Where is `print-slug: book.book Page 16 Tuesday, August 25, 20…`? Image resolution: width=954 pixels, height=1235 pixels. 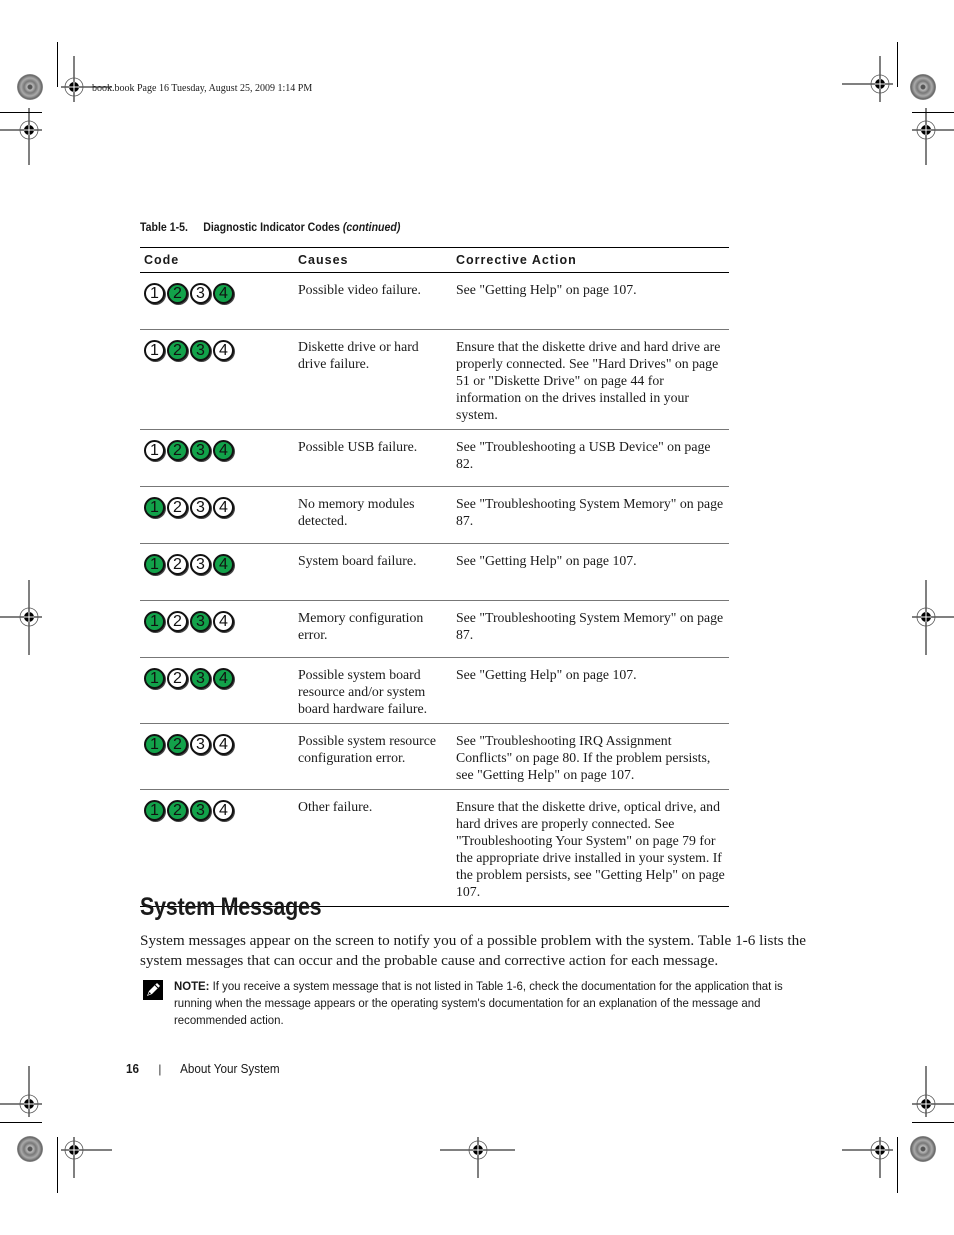
print-slug: book.book Page 16 Tuesday, August 25, 20… is located at coordinates (202, 88).